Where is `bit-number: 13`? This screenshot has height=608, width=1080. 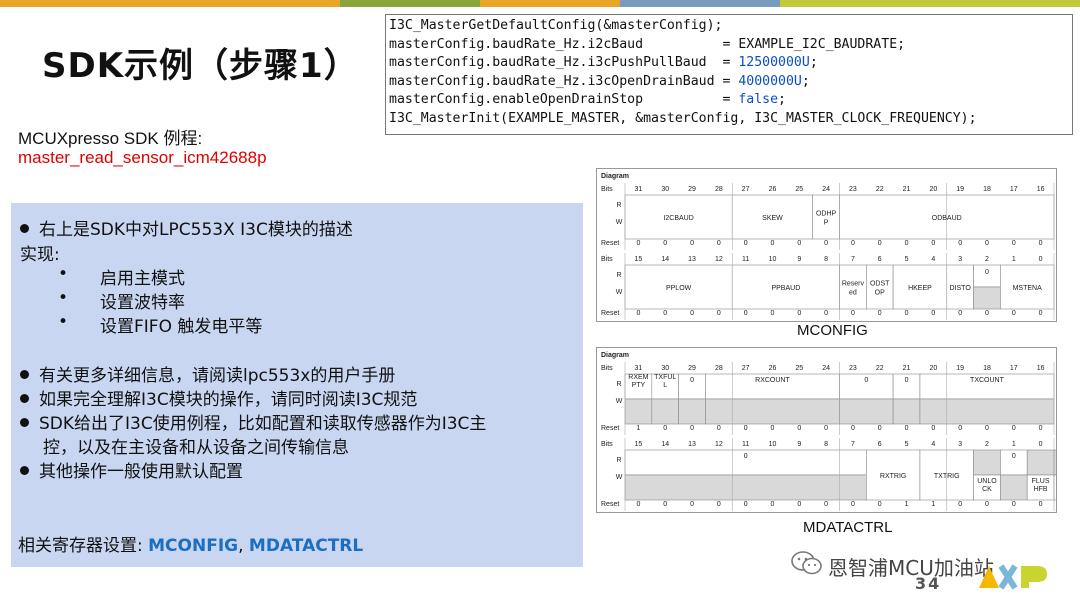 bit-number: 13 is located at coordinates (692, 259).